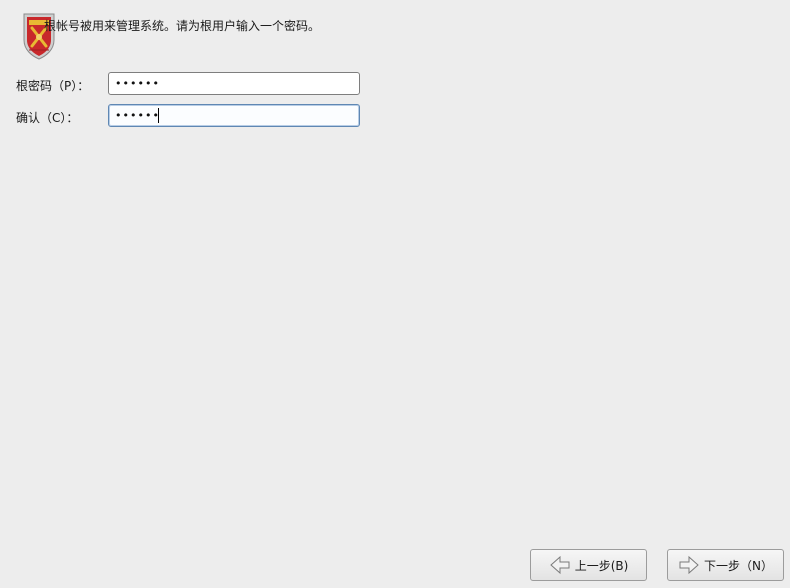  What do you see at coordinates (234, 115) in the screenshot?
I see `confirm-password-field` at bounding box center [234, 115].